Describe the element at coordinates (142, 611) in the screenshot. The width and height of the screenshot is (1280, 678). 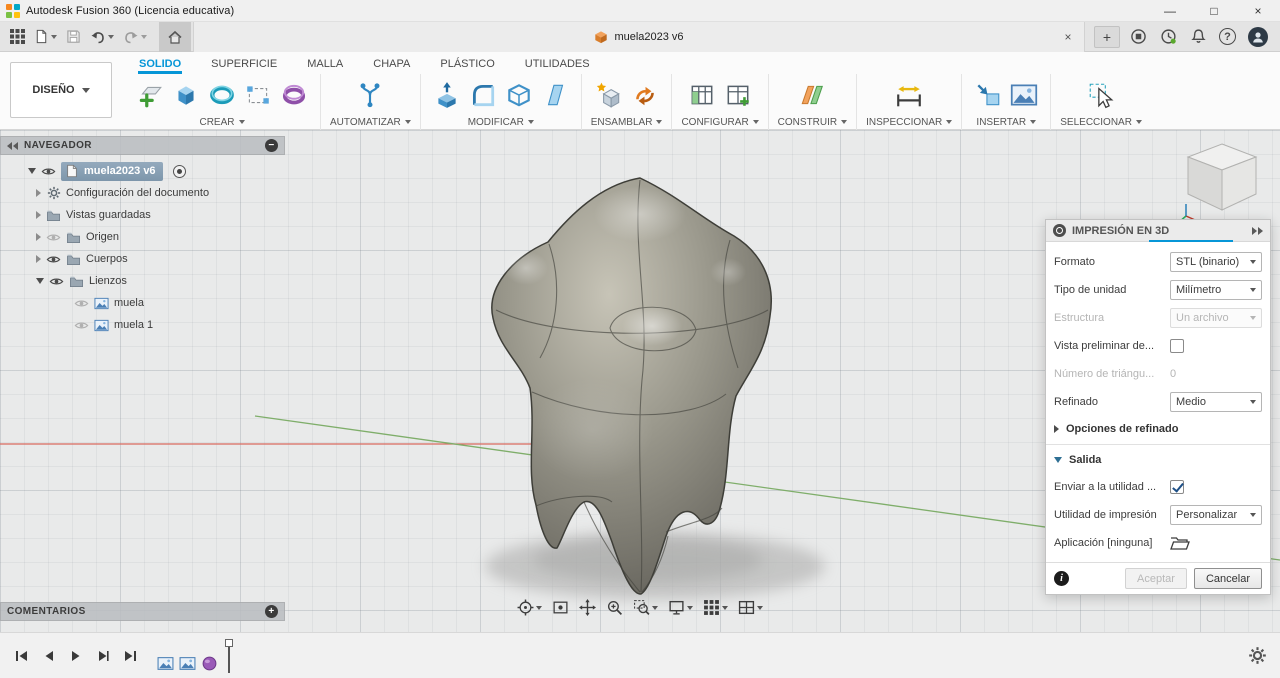
I see `comments-header: COMENTARIOS +` at that location.